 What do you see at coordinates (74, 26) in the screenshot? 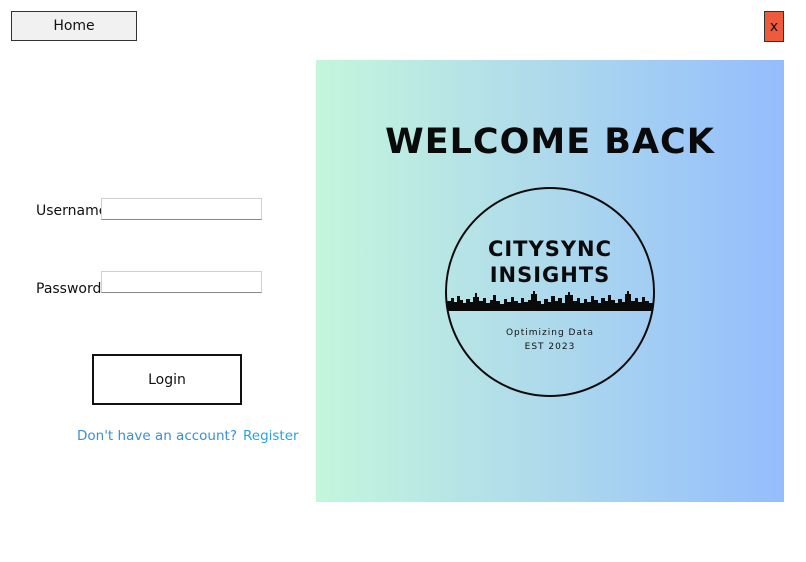
I see `home-button: Home` at bounding box center [74, 26].